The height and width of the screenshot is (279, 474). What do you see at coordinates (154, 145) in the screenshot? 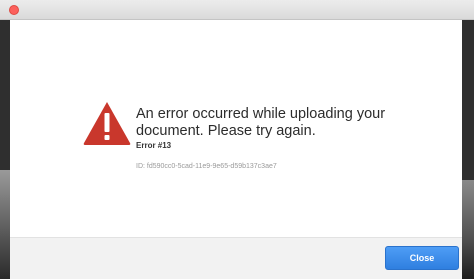
I see `error-code: Error #13` at bounding box center [154, 145].